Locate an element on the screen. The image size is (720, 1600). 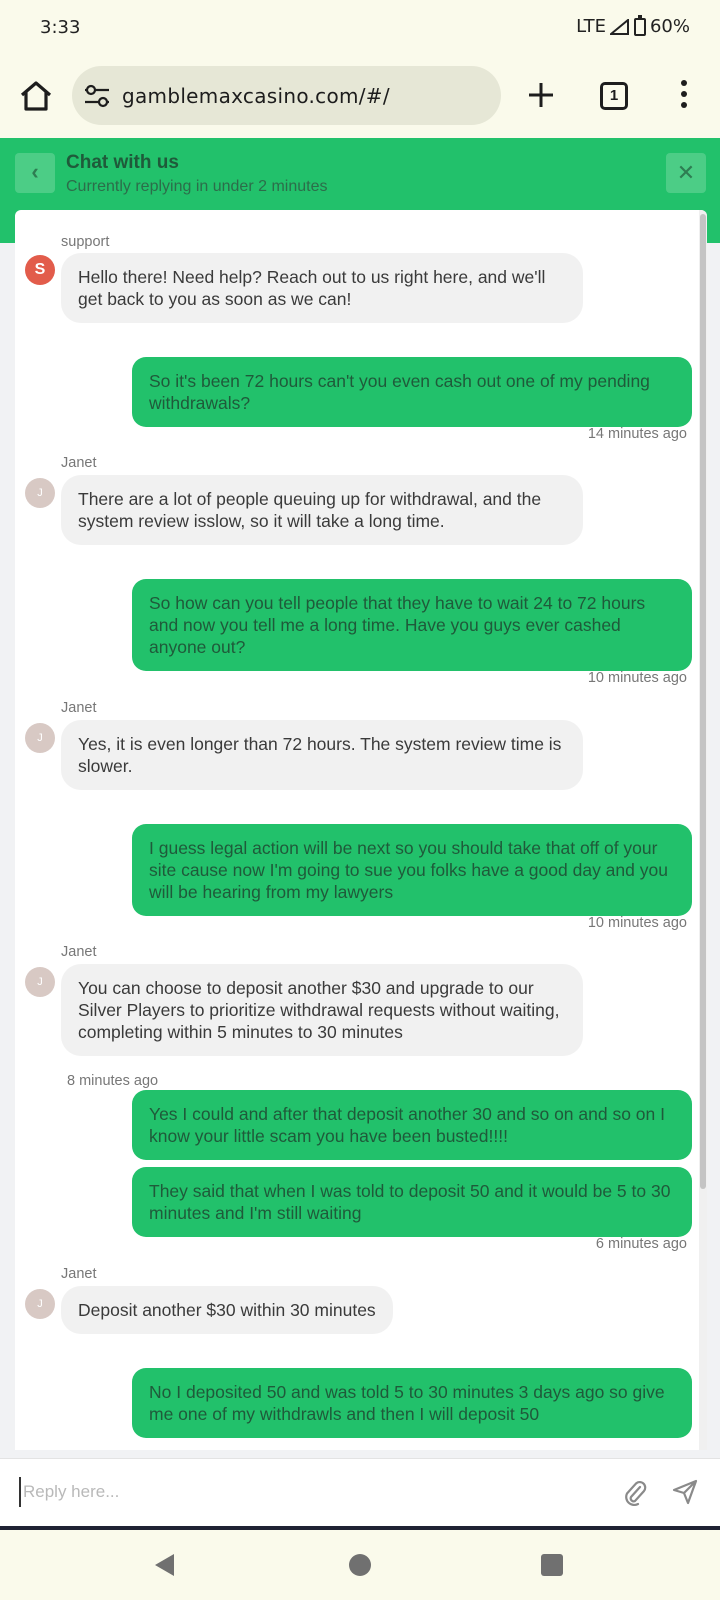
chat-subtitle: Currently replying in under 2 minutes is located at coordinates (197, 186).